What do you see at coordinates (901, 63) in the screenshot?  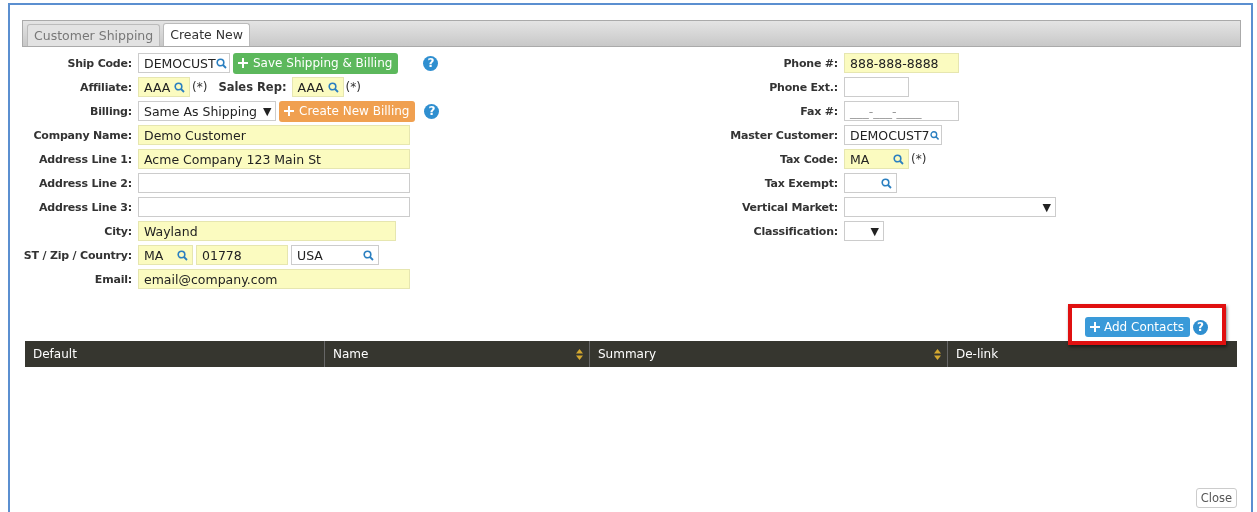 I see `input-field: 888-888-8888` at bounding box center [901, 63].